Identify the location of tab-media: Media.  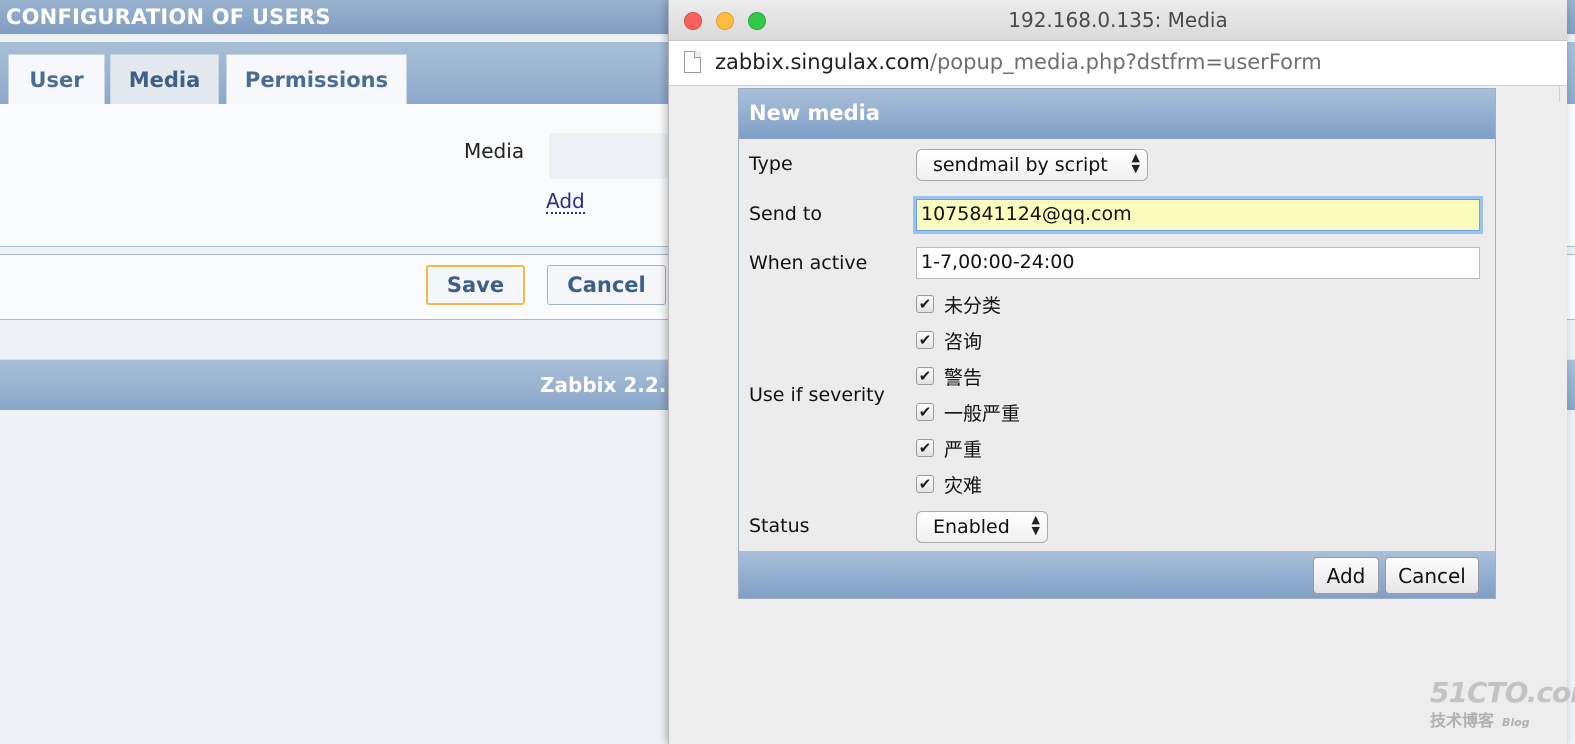
(164, 79).